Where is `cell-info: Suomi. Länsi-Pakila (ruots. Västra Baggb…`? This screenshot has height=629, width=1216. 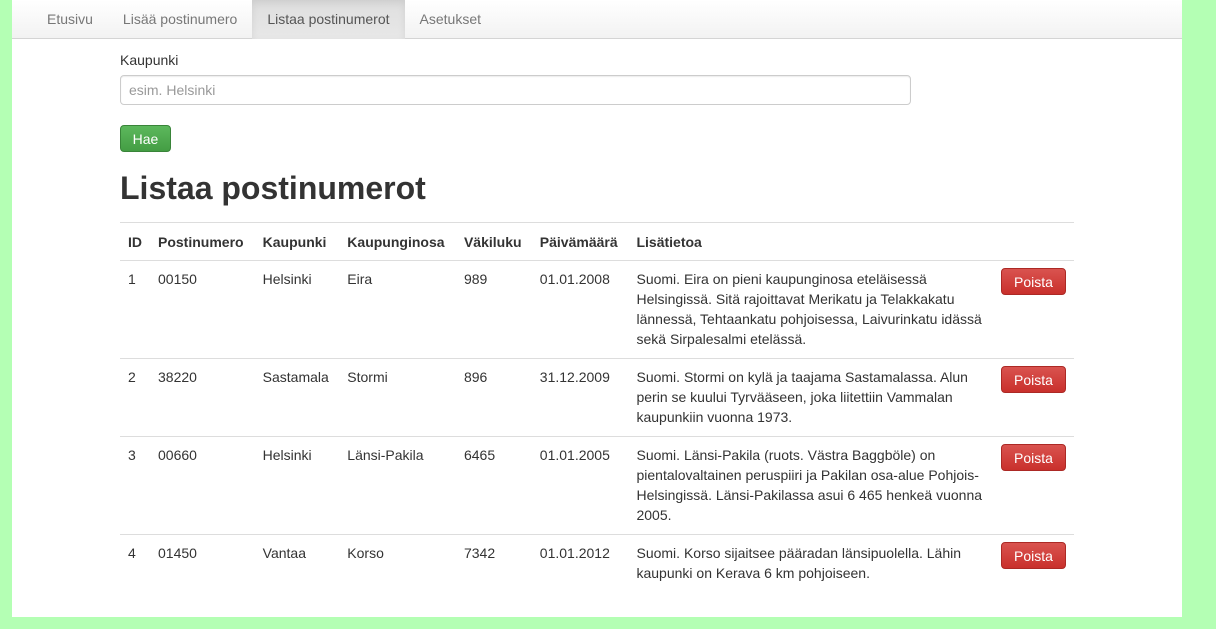
cell-info: Suomi. Länsi-Pakila (ruots. Västra Baggb… is located at coordinates (809, 485).